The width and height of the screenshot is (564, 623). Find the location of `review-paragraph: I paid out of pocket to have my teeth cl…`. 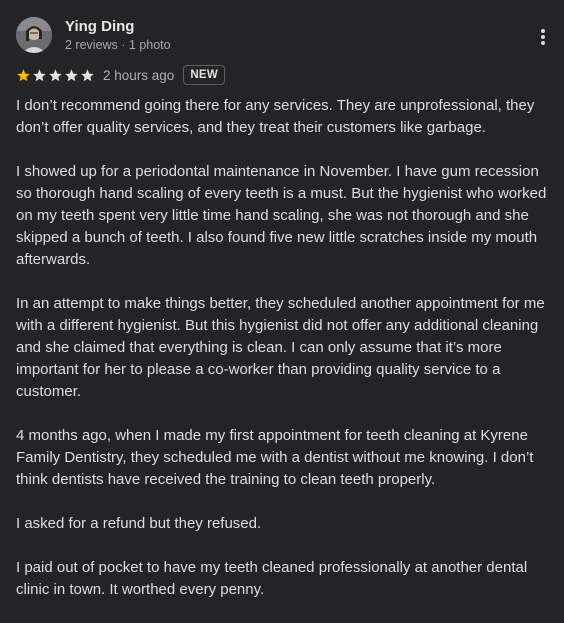

review-paragraph: I paid out of pocket to have my teeth cl… is located at coordinates (272, 578).